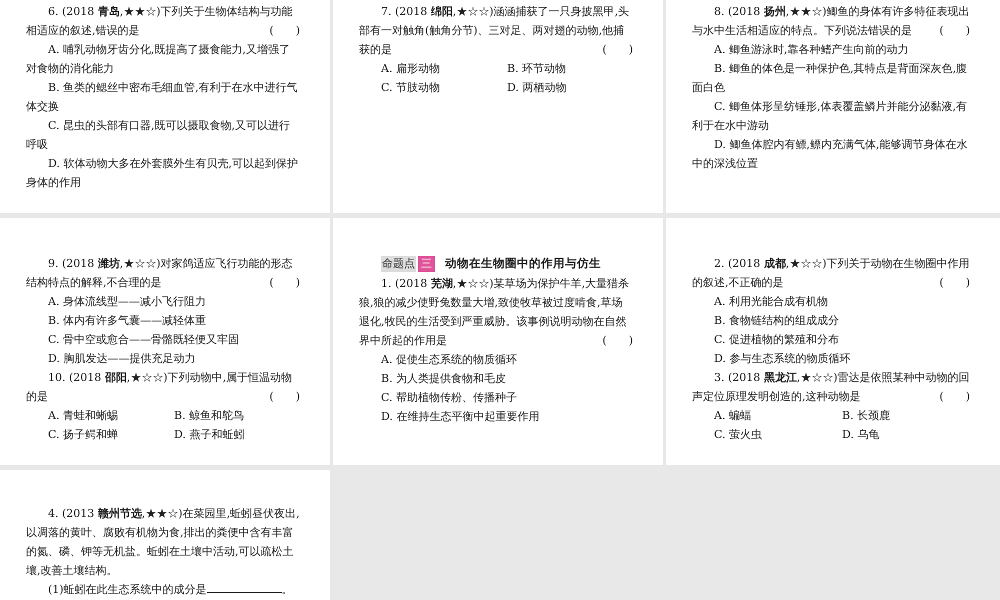 This screenshot has width=1000, height=600. Describe the element at coordinates (426, 264) in the screenshot. I see `topic-number-badge: 三` at that location.